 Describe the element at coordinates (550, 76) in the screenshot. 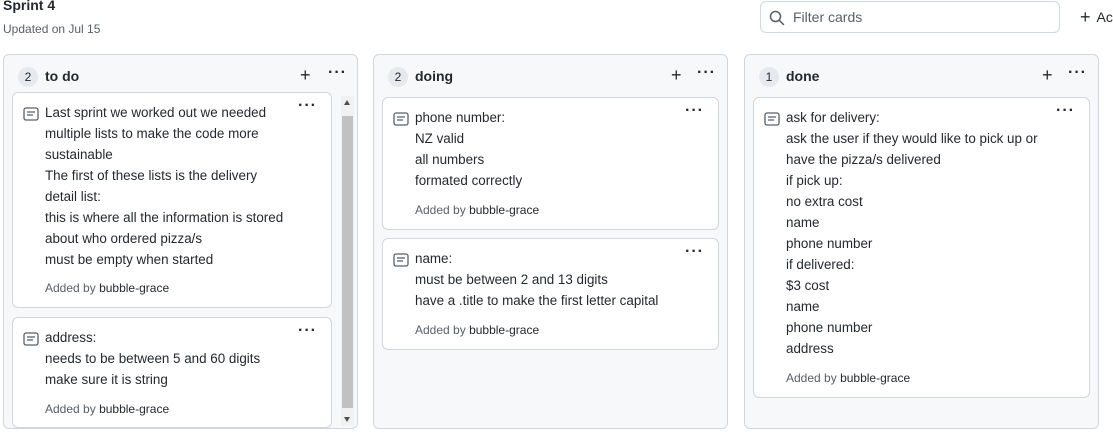

I see `column-header: 2 doing + ···` at that location.